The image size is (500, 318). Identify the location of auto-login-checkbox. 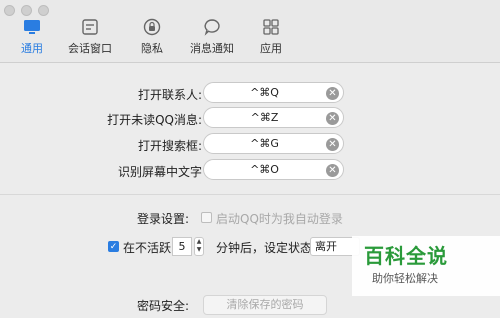
(206, 217).